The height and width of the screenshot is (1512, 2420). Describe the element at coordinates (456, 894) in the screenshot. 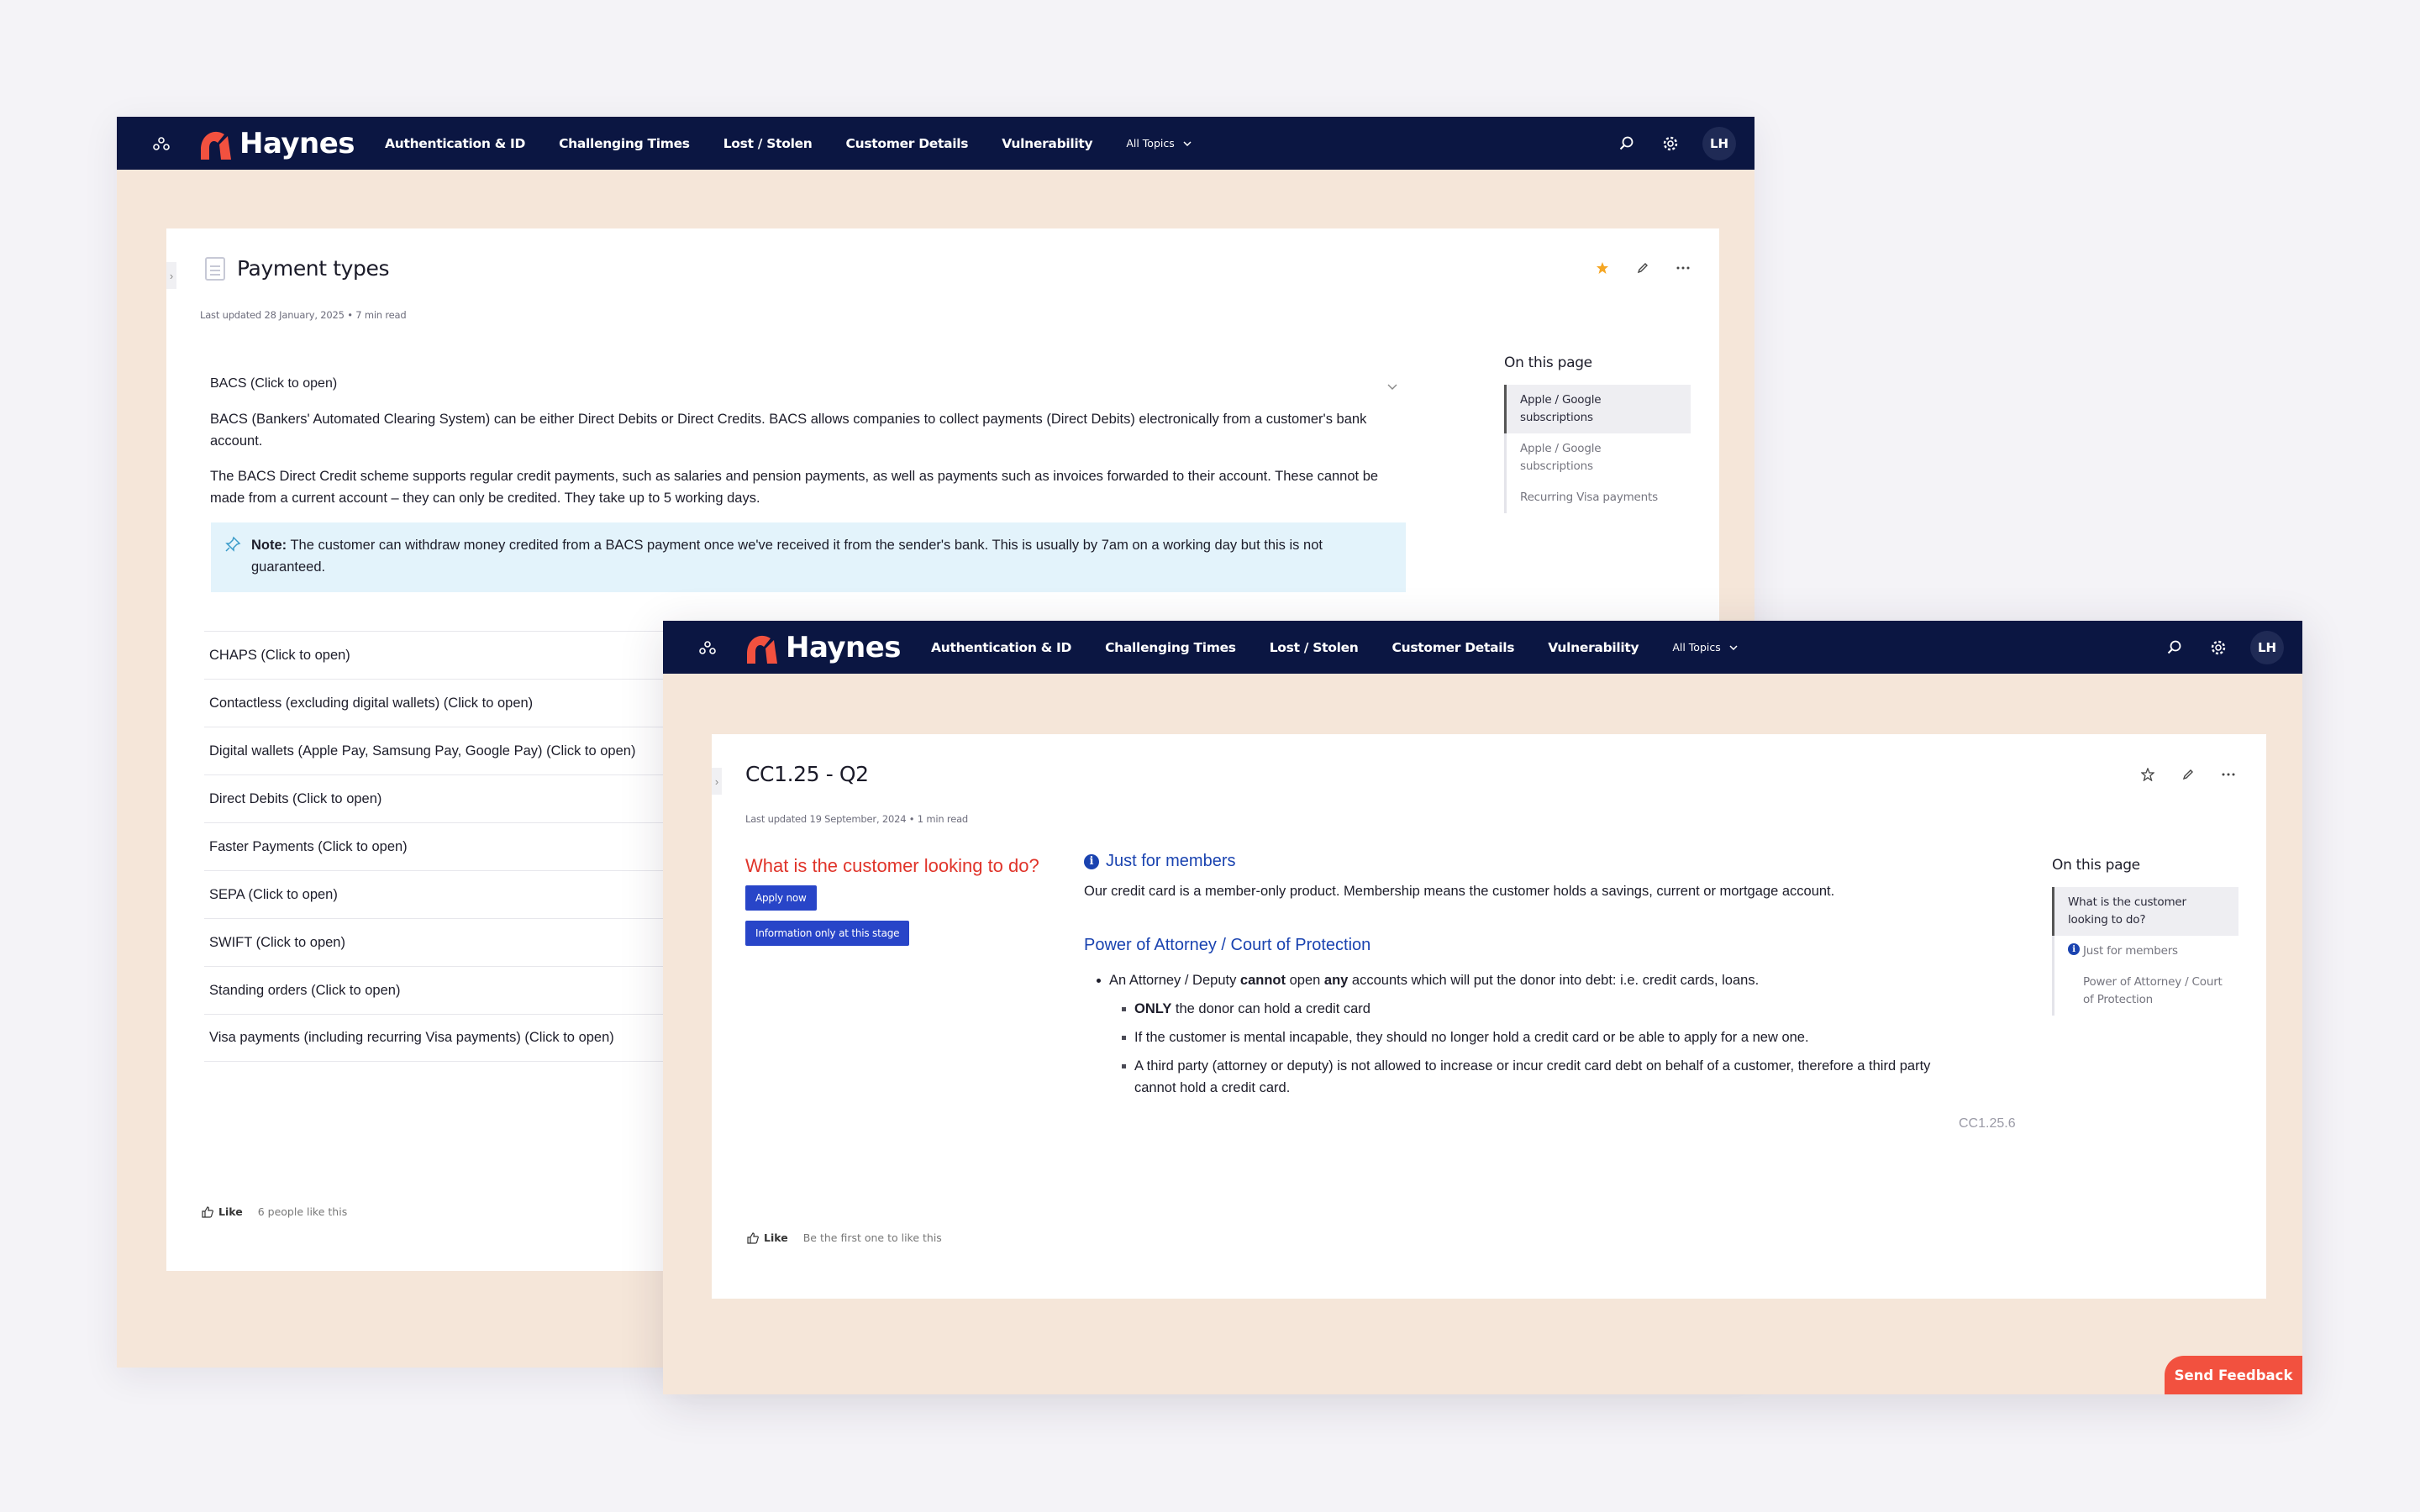

I see `accordion-sepa: SEPA (Click to open)` at that location.